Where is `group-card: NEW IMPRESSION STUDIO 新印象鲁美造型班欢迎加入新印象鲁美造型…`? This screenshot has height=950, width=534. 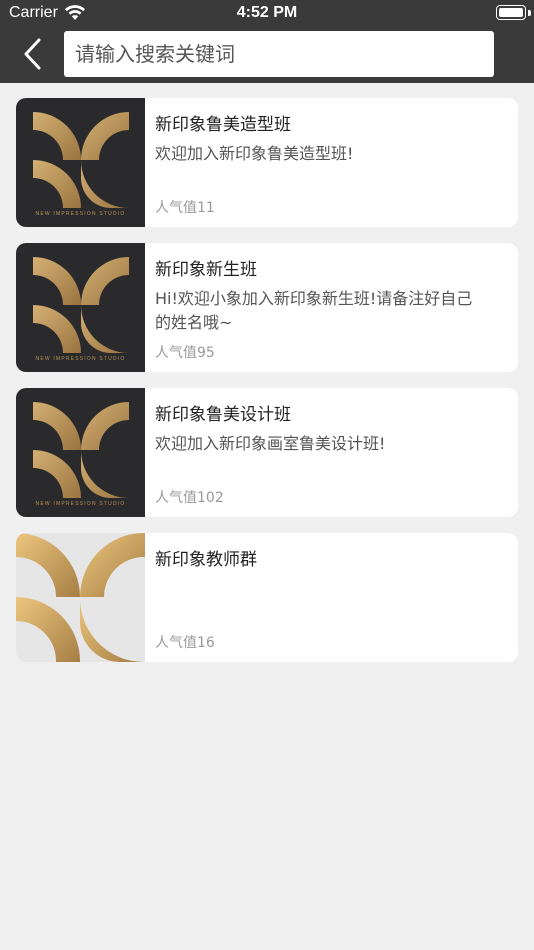 group-card: NEW IMPRESSION STUDIO 新印象鲁美造型班欢迎加入新印象鲁美造型… is located at coordinates (267, 162).